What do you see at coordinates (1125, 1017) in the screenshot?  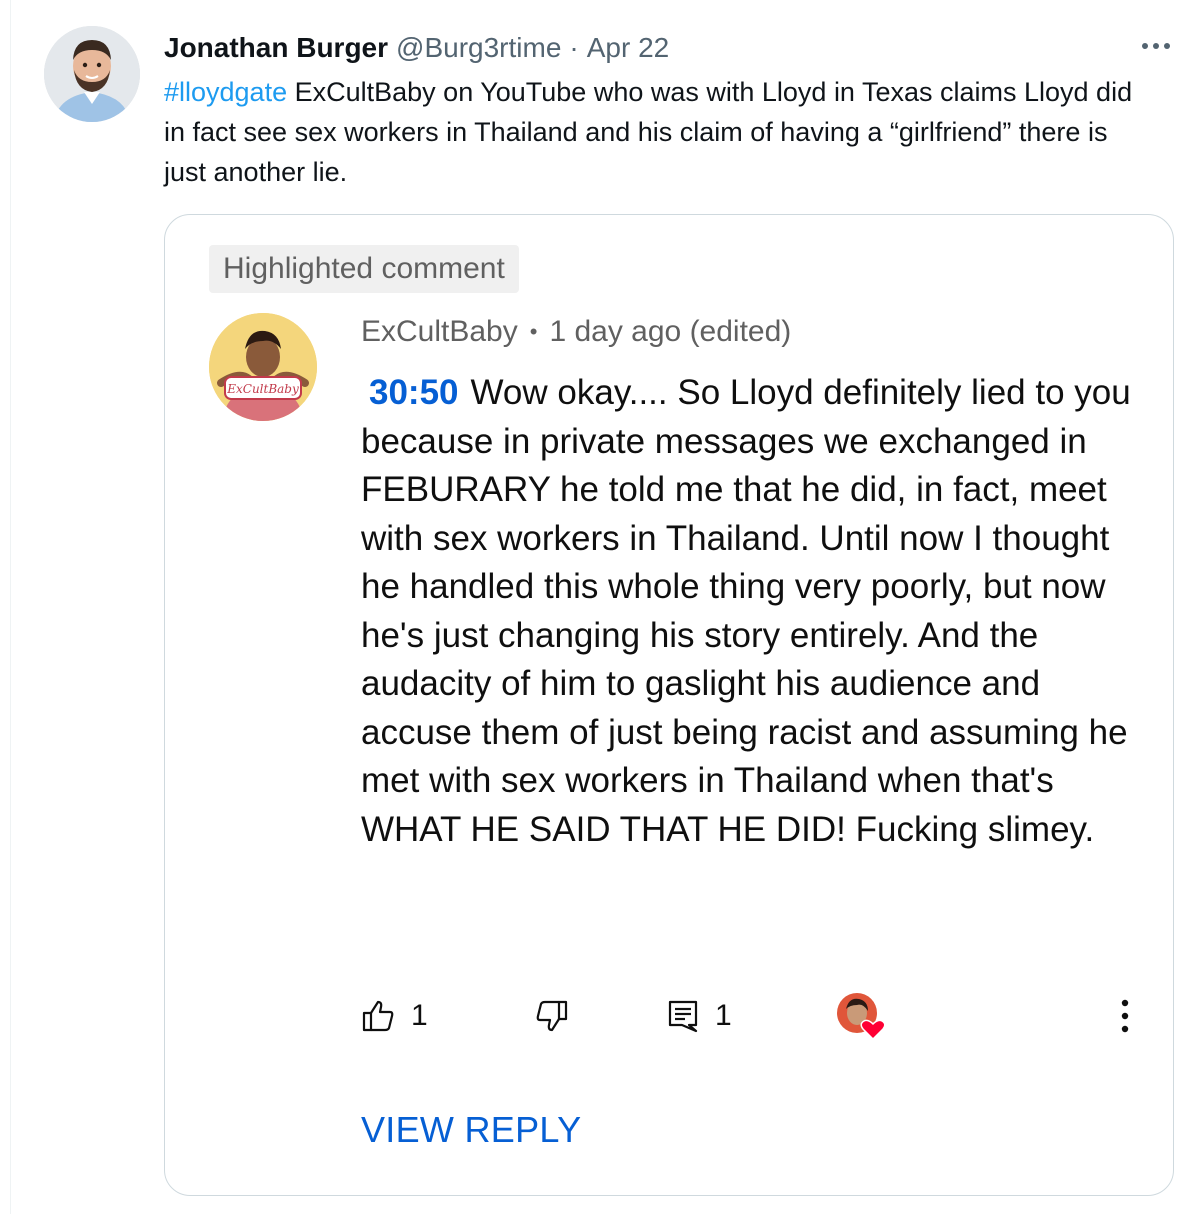 I see `more-vertical-icon` at bounding box center [1125, 1017].